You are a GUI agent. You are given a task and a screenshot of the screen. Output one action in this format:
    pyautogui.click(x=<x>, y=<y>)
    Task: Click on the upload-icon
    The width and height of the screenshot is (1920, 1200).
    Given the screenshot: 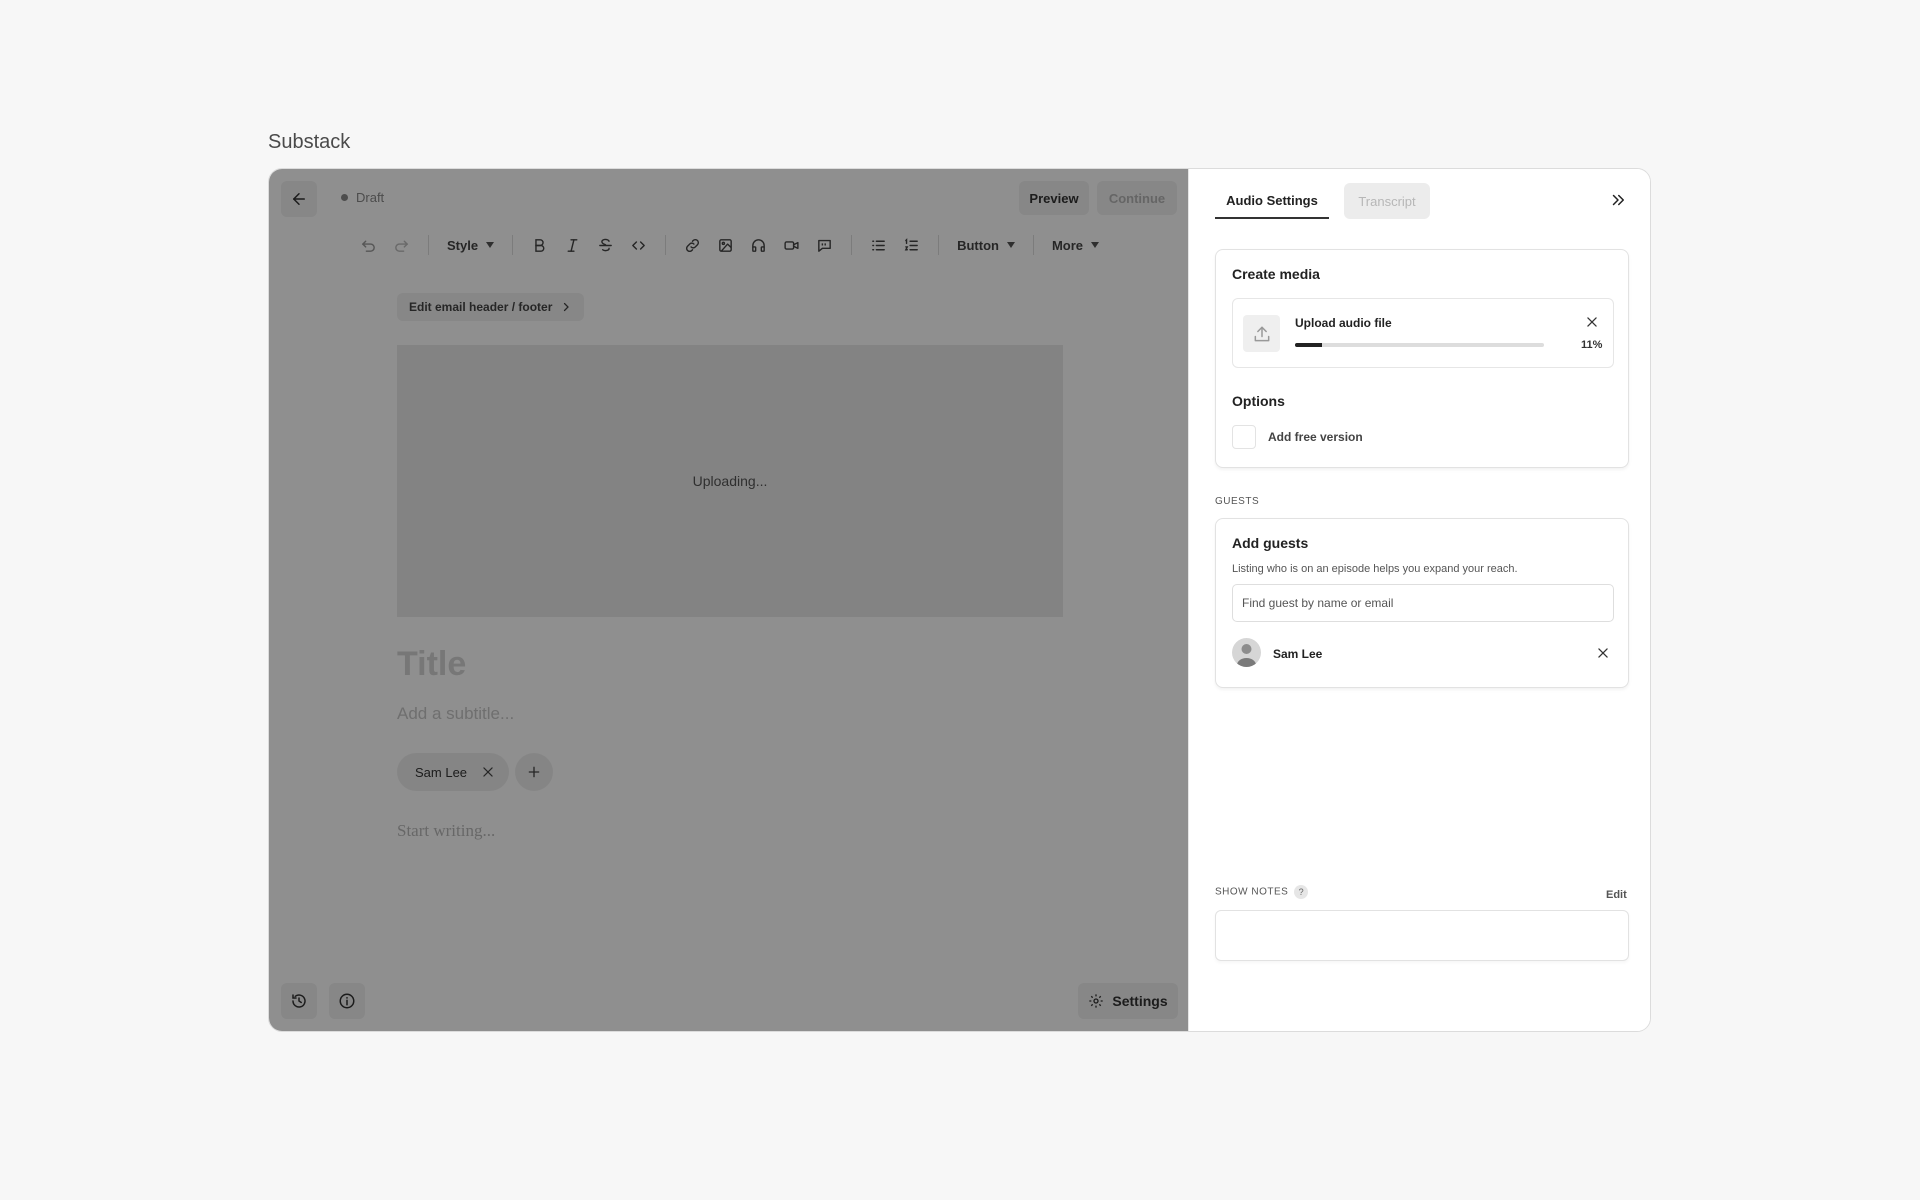 What is the action you would take?
    pyautogui.click(x=1261, y=333)
    